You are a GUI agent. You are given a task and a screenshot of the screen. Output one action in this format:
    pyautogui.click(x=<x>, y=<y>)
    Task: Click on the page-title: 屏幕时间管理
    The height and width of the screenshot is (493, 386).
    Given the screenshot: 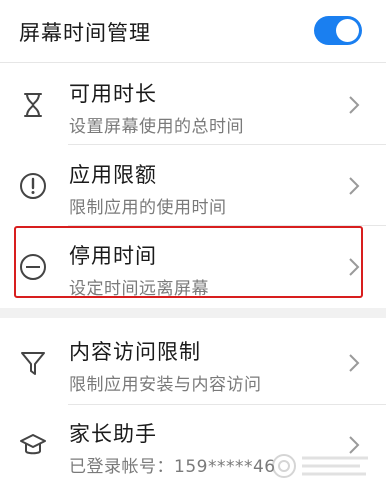 What is the action you would take?
    pyautogui.click(x=85, y=33)
    